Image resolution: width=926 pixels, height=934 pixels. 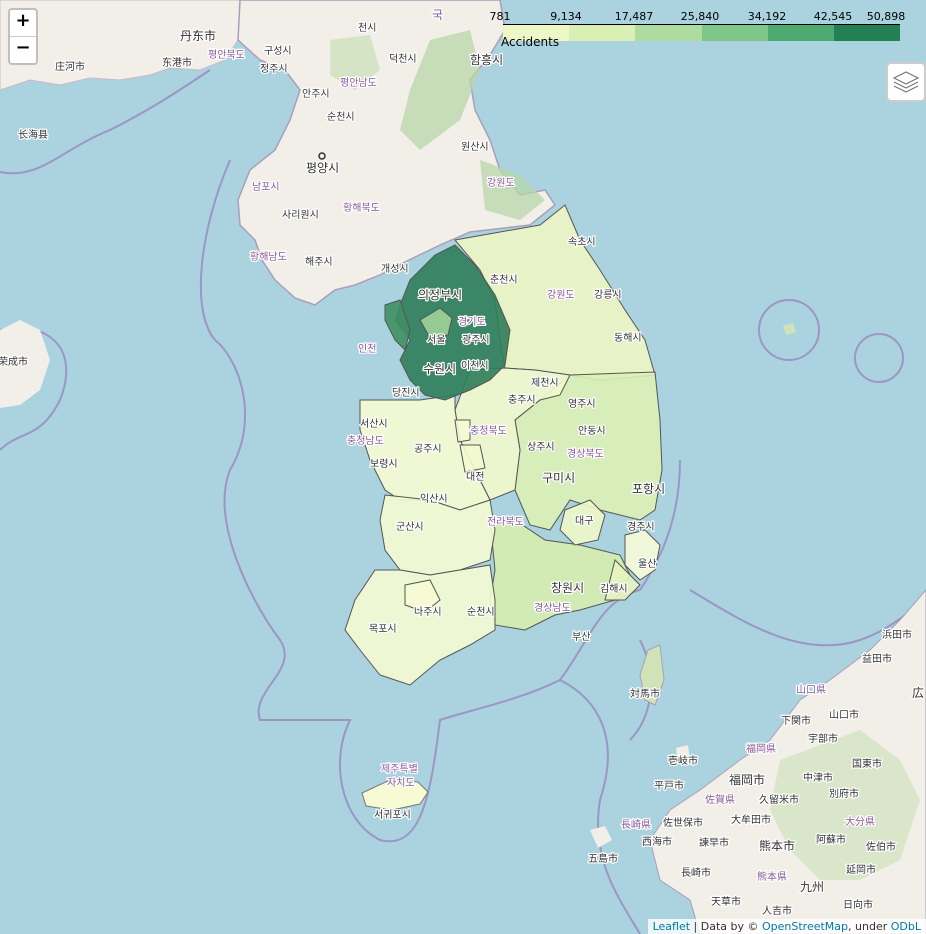 I want to click on label-pyeongbuk: 평안북도, so click(x=226, y=55).